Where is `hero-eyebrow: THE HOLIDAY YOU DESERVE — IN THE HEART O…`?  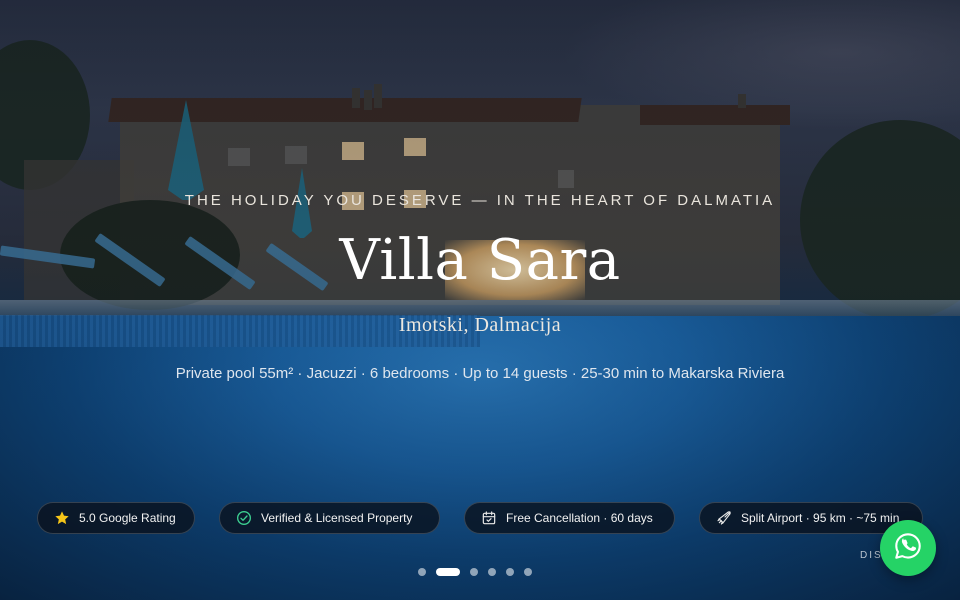 hero-eyebrow: THE HOLIDAY YOU DESERVE — IN THE HEART O… is located at coordinates (480, 200).